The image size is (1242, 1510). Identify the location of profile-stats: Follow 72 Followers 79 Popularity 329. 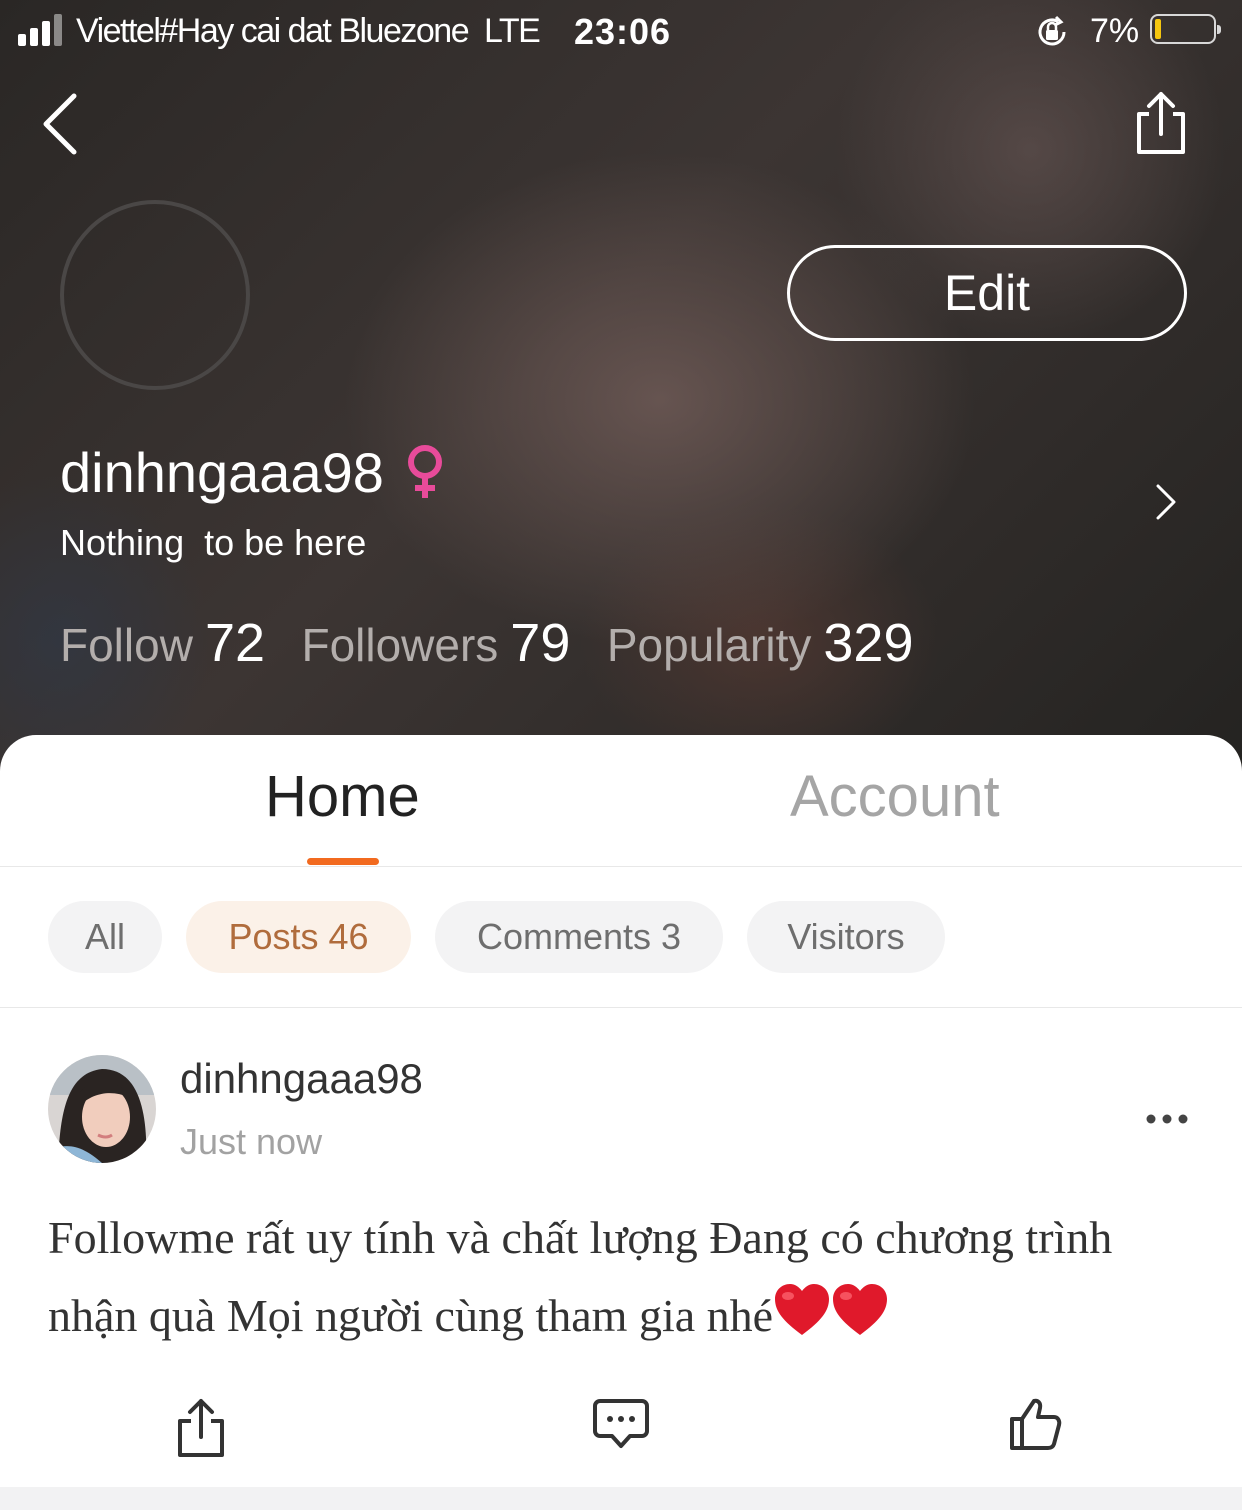
(503, 643).